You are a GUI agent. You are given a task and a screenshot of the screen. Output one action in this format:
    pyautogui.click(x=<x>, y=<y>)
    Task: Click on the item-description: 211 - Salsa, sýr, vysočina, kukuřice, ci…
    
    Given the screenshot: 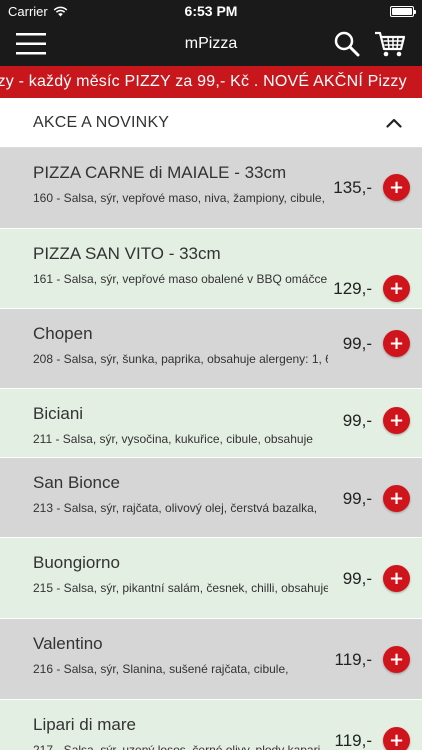 What is the action you would take?
    pyautogui.click(x=173, y=439)
    